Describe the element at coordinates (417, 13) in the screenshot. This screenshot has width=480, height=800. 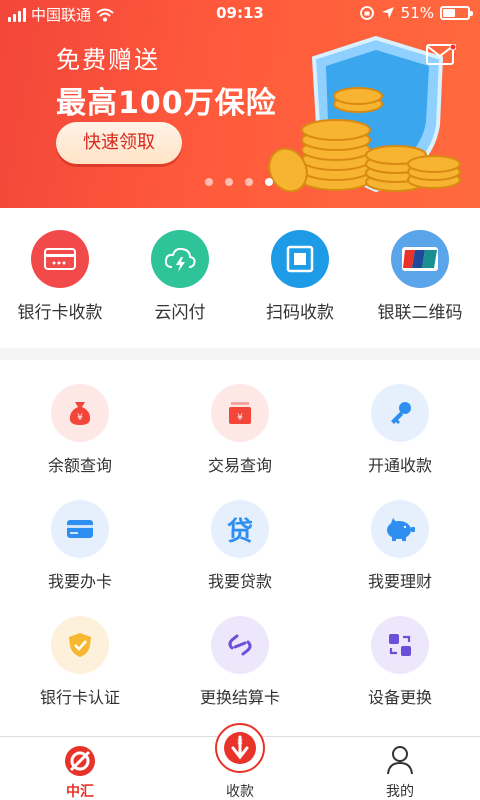
I see `battery-percent: 51%` at that location.